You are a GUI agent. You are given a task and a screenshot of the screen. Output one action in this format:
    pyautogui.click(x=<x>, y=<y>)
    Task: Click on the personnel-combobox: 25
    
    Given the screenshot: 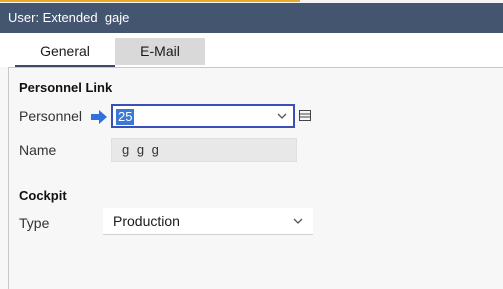 What is the action you would take?
    pyautogui.click(x=203, y=116)
    